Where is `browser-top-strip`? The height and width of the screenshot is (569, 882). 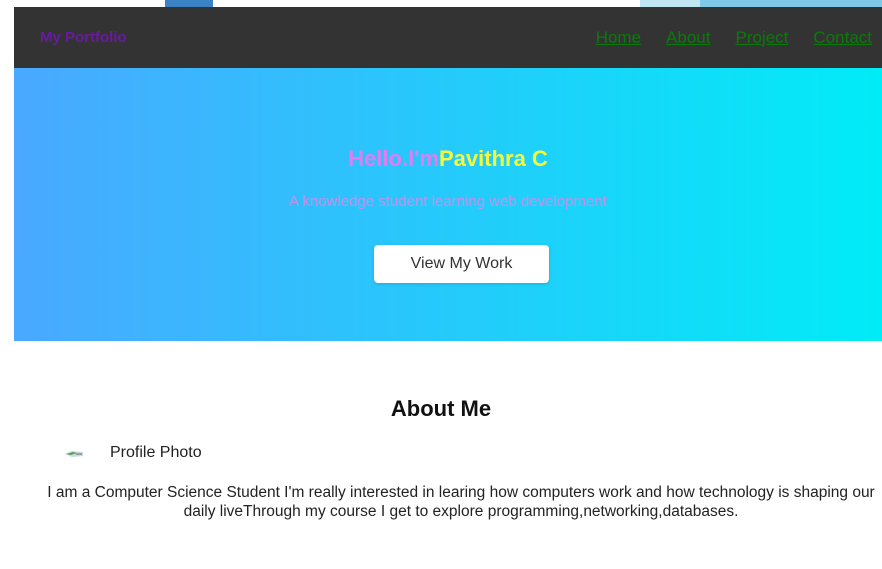 browser-top-strip is located at coordinates (441, 3).